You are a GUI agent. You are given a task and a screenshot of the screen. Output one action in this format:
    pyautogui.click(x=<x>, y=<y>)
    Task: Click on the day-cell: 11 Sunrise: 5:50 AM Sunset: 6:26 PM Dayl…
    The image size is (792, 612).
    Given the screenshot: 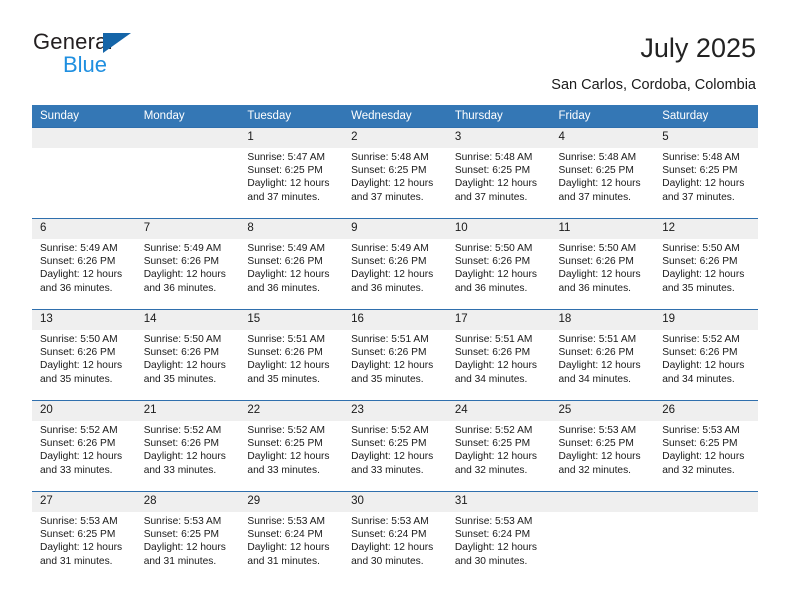 What is the action you would take?
    pyautogui.click(x=602, y=264)
    